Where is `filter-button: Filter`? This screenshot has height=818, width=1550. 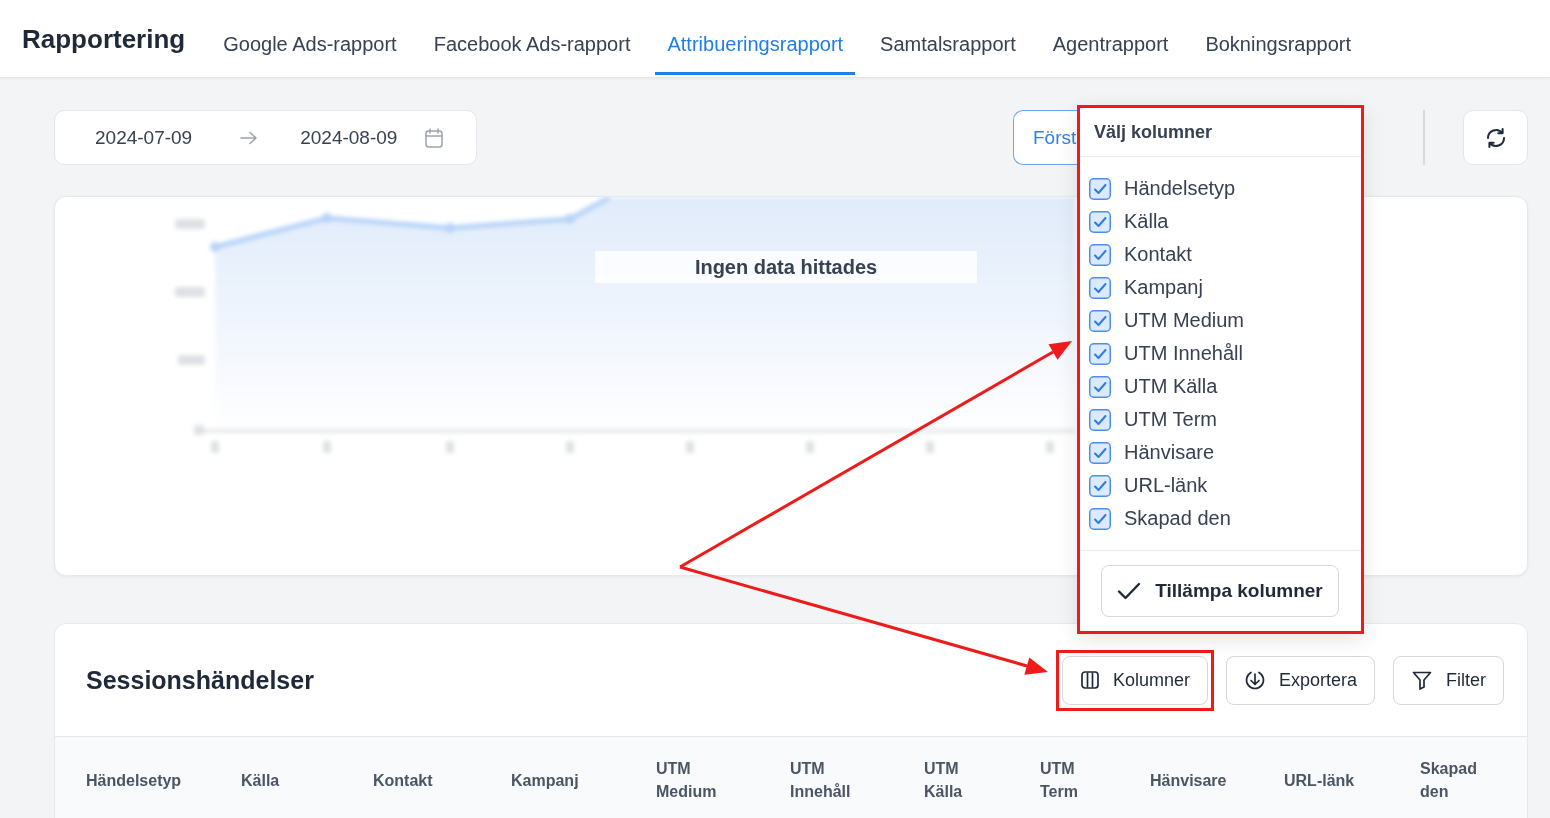 filter-button: Filter is located at coordinates (1448, 680).